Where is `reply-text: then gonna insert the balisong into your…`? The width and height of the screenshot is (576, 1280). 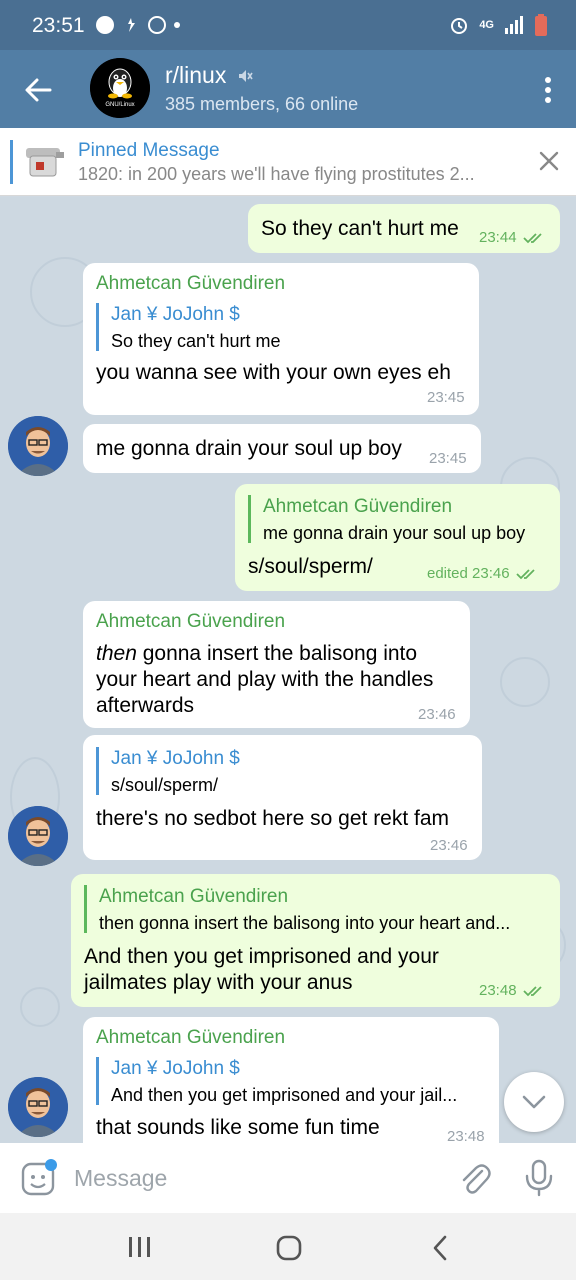
reply-text: then gonna insert the balisong into your… is located at coordinates (323, 923).